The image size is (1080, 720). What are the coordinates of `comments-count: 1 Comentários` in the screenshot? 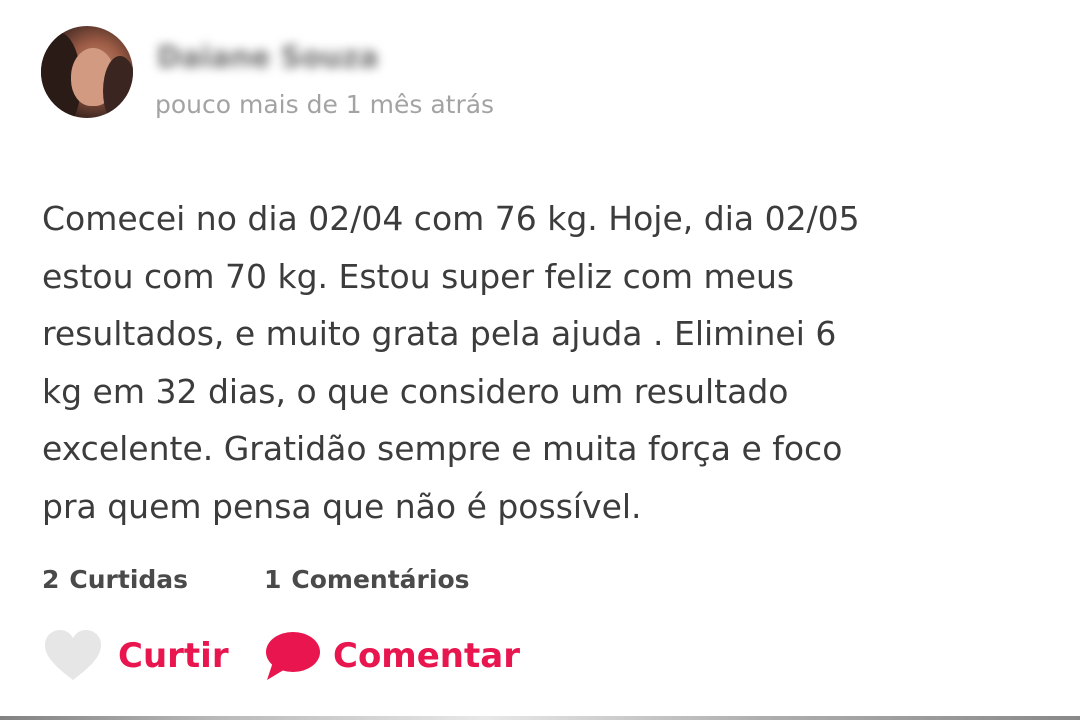 It's located at (367, 579).